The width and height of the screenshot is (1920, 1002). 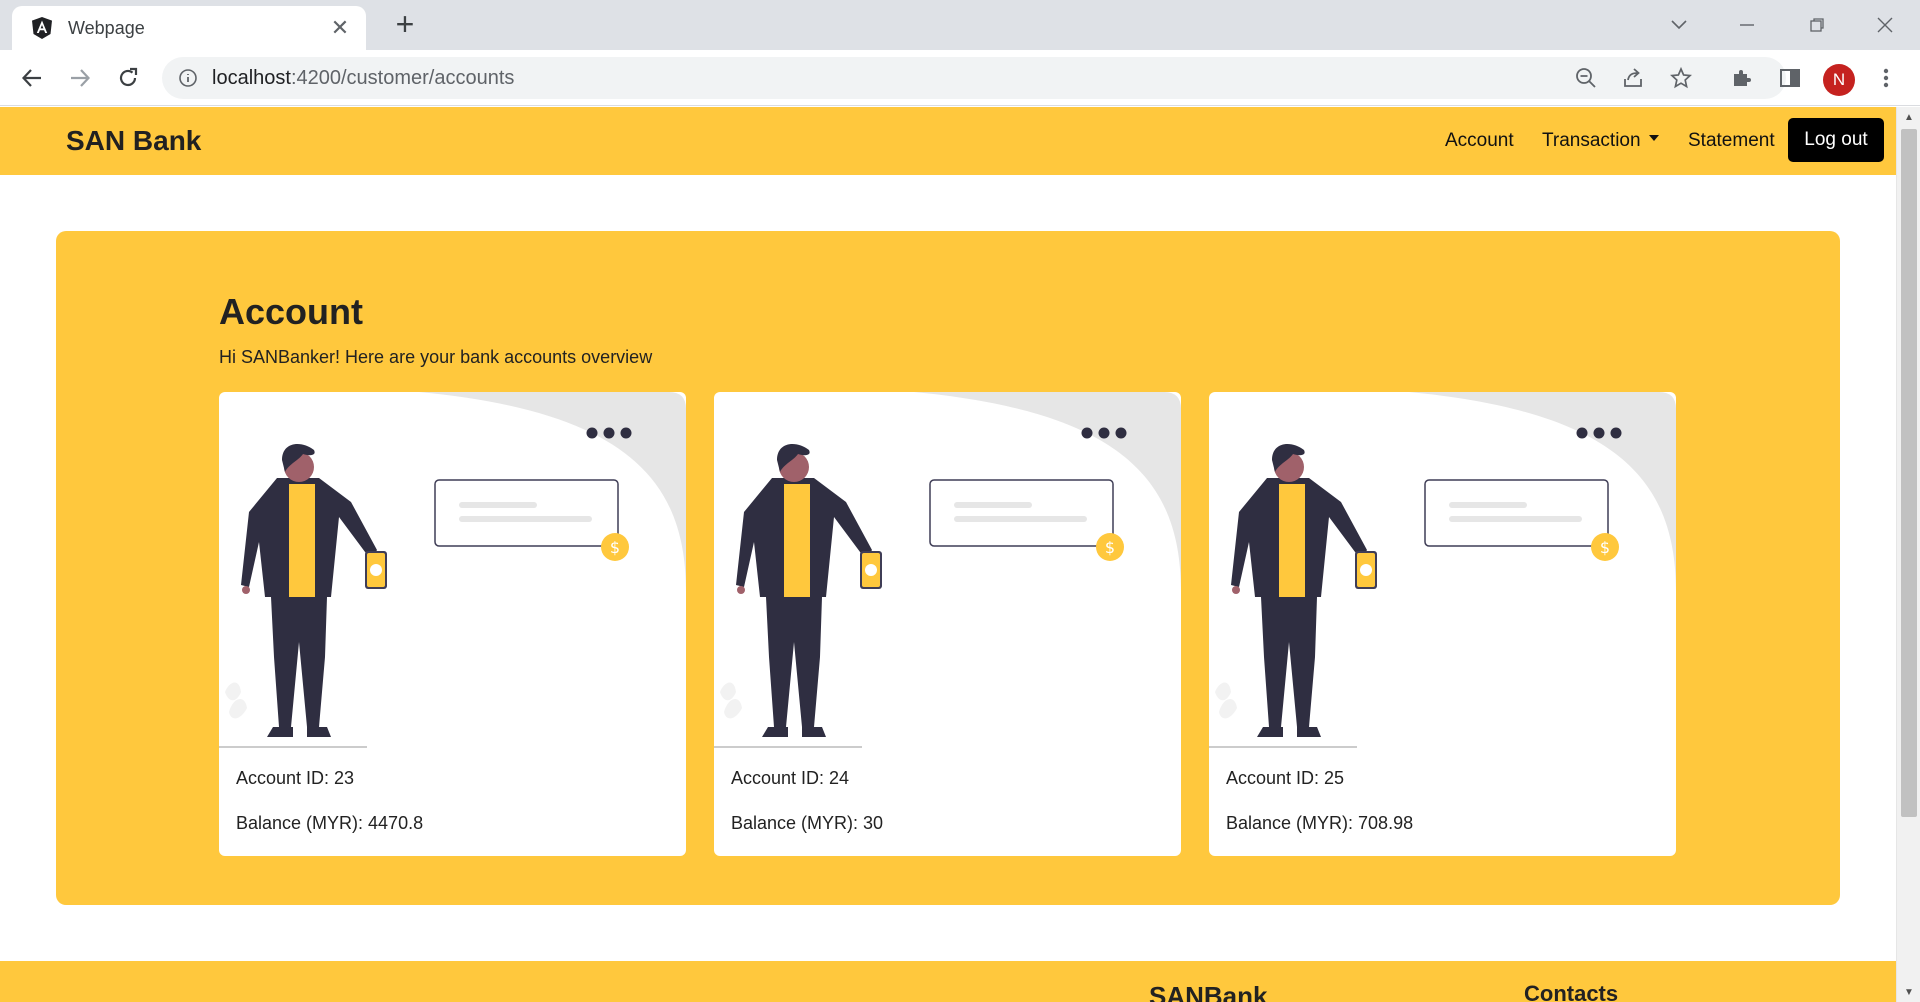 What do you see at coordinates (32, 78) in the screenshot?
I see `back-icon` at bounding box center [32, 78].